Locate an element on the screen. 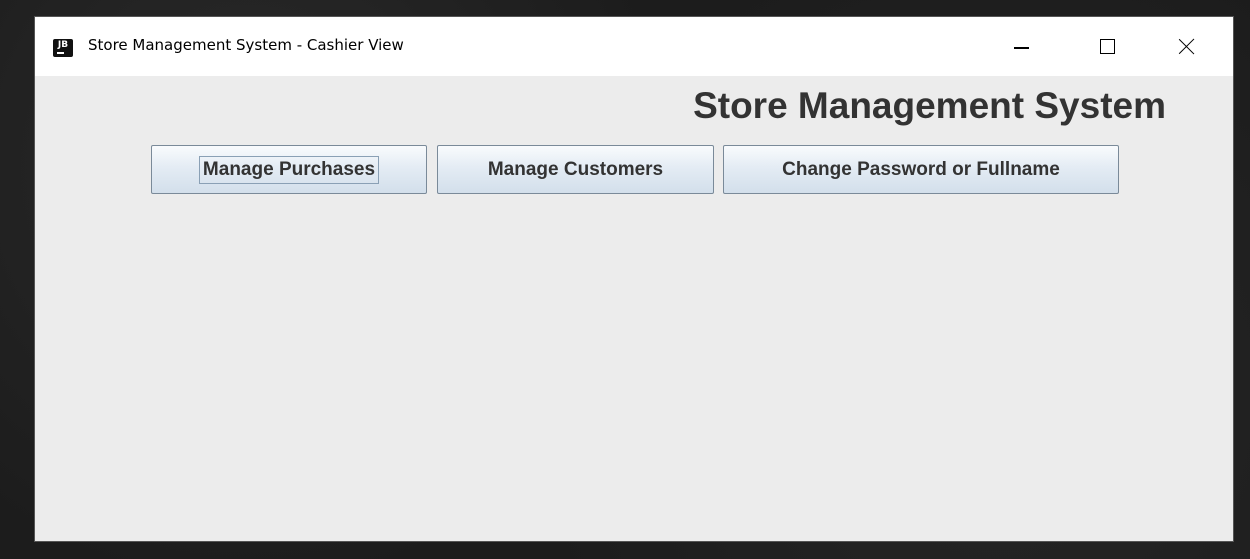  manage-purchases-label: Manage Purchases is located at coordinates (289, 170).